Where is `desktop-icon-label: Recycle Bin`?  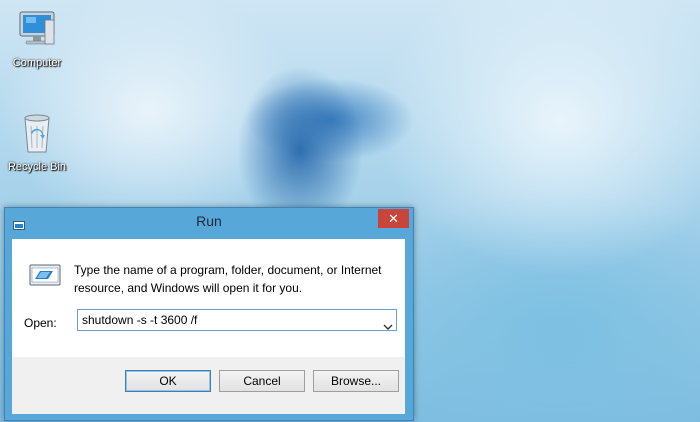 desktop-icon-label: Recycle Bin is located at coordinates (37, 167).